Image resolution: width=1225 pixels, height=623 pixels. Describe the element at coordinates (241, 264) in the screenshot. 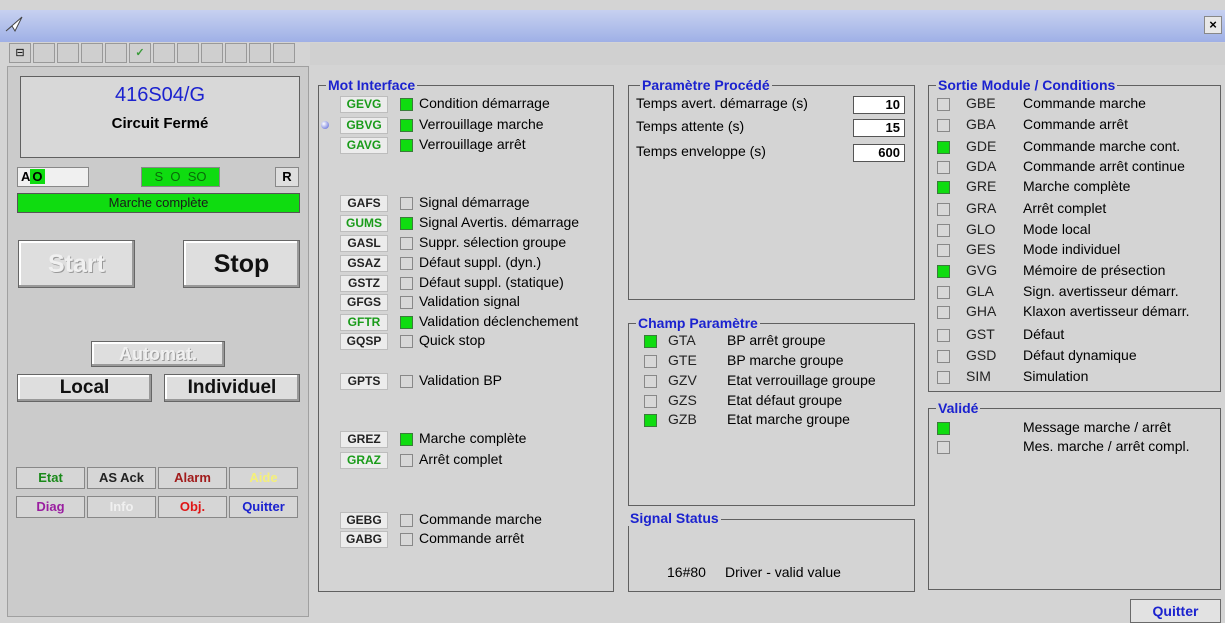

I see `stop-button: Stop` at that location.